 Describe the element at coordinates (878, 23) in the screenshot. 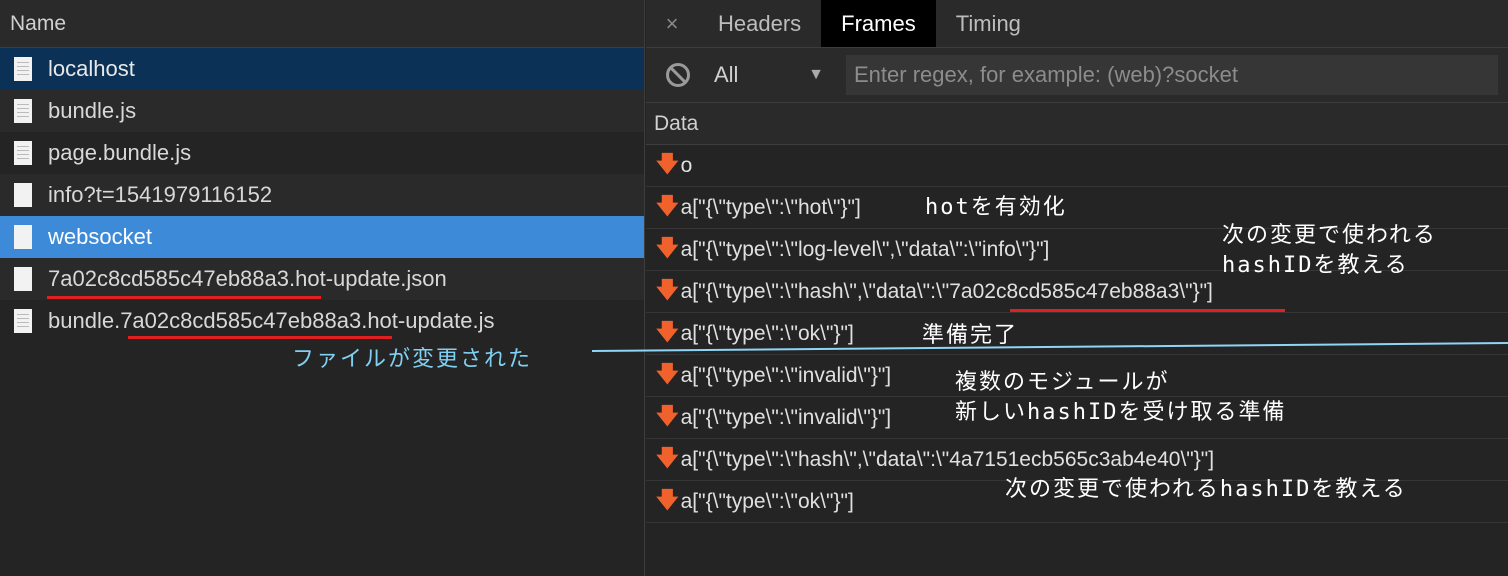

I see `tab-frames: Frames` at that location.